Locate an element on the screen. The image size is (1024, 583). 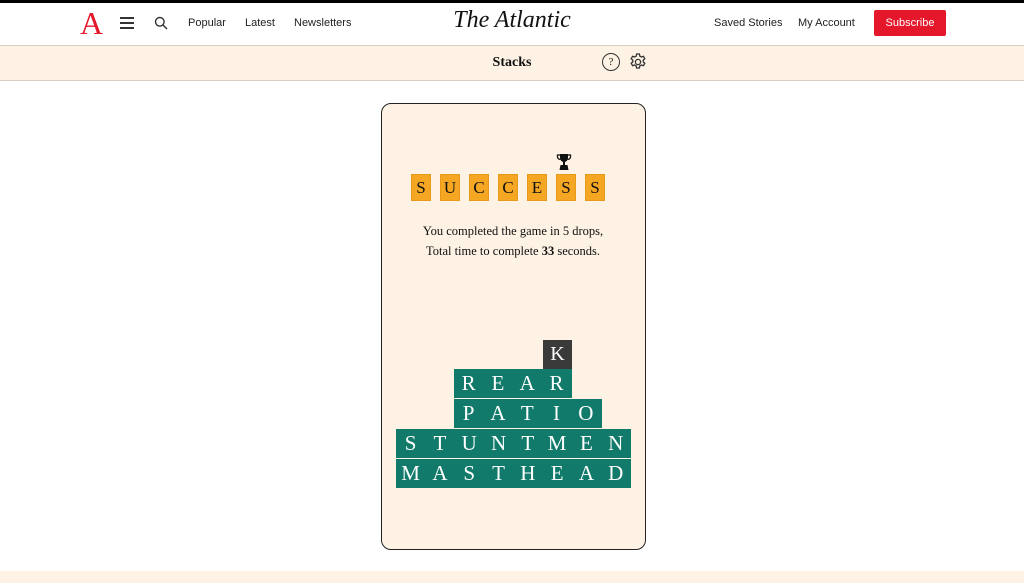
time-label-prefix: Total time to complete is located at coordinates (482, 251).